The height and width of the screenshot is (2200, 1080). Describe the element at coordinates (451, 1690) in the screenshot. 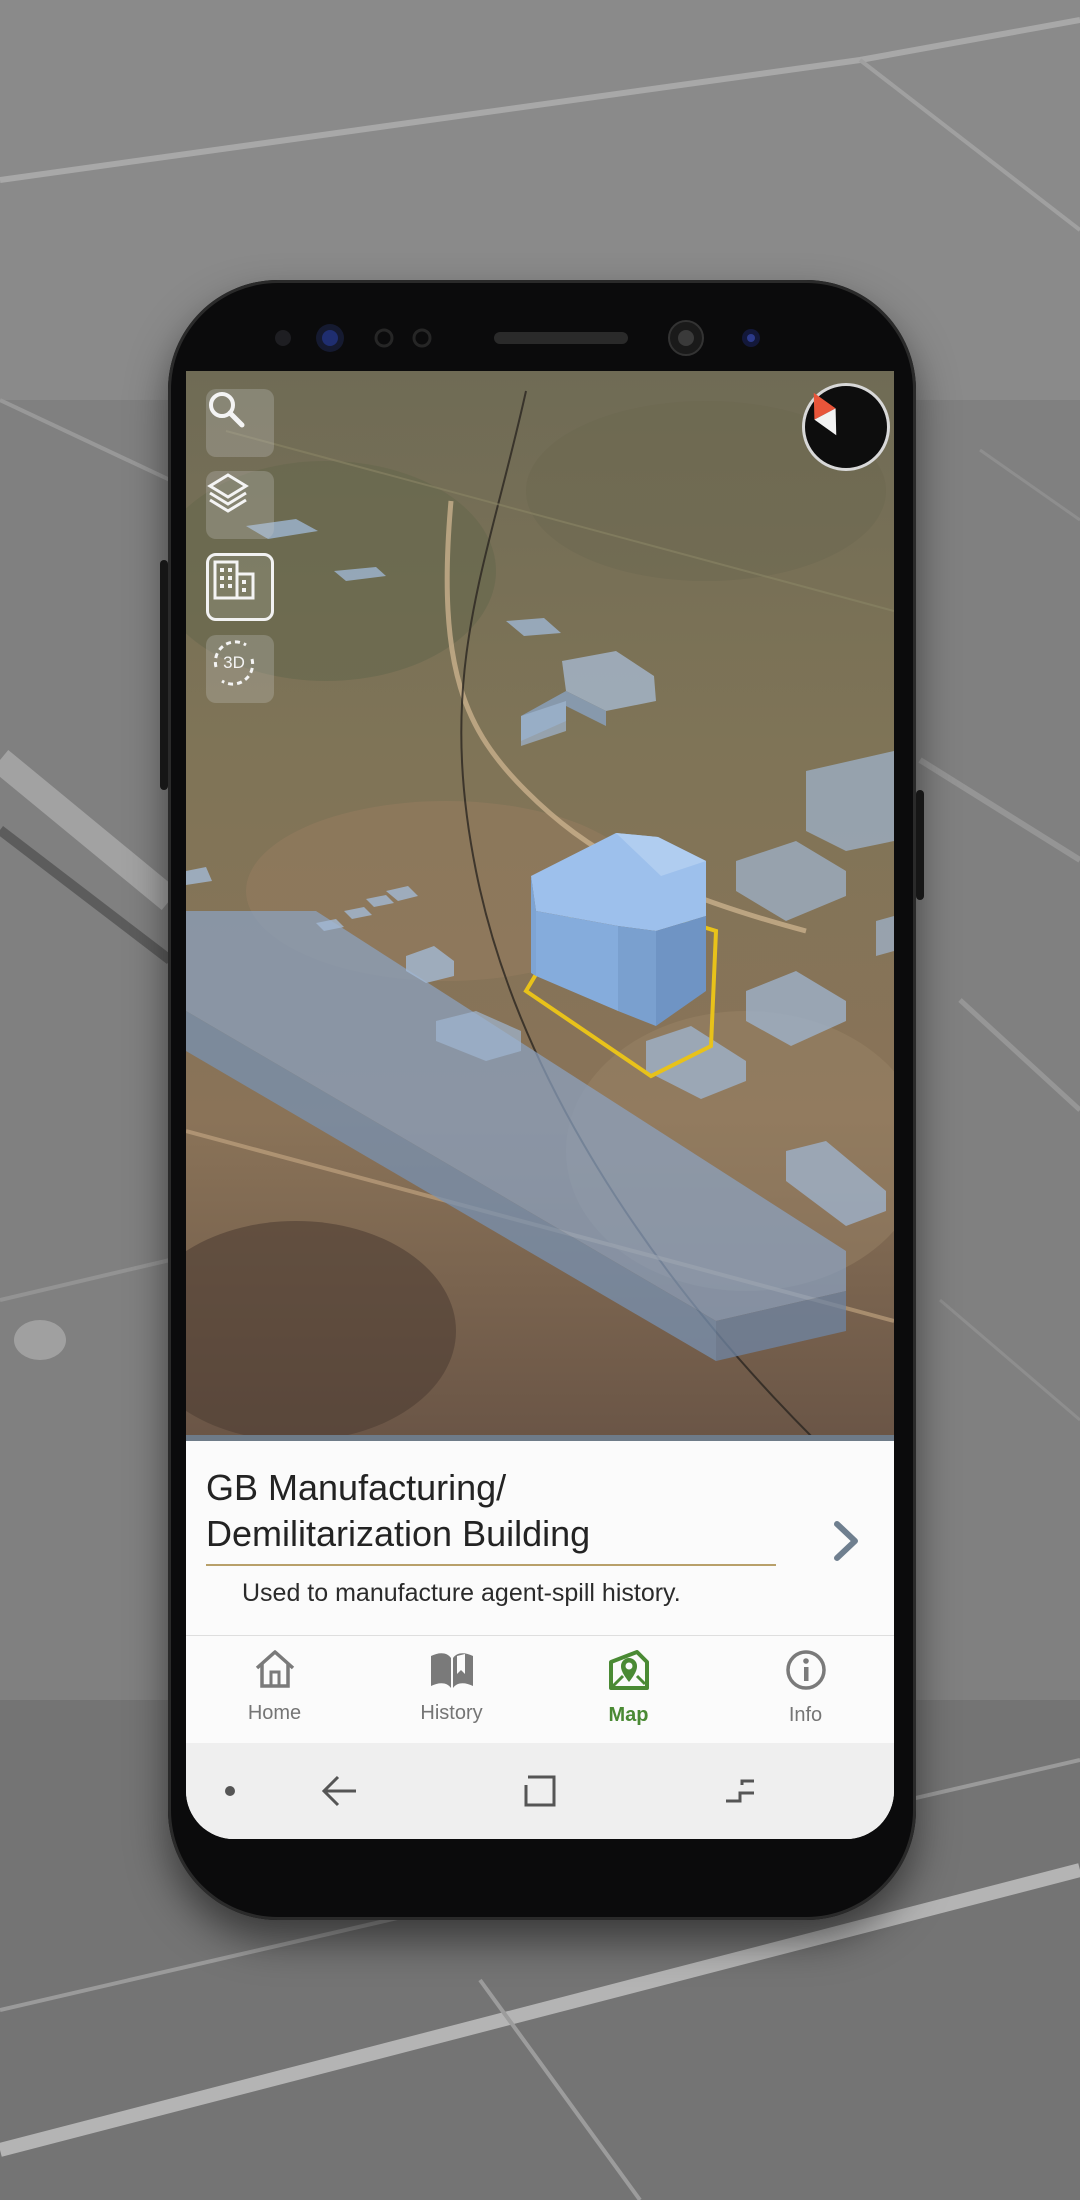

I see `tab-history: History` at that location.